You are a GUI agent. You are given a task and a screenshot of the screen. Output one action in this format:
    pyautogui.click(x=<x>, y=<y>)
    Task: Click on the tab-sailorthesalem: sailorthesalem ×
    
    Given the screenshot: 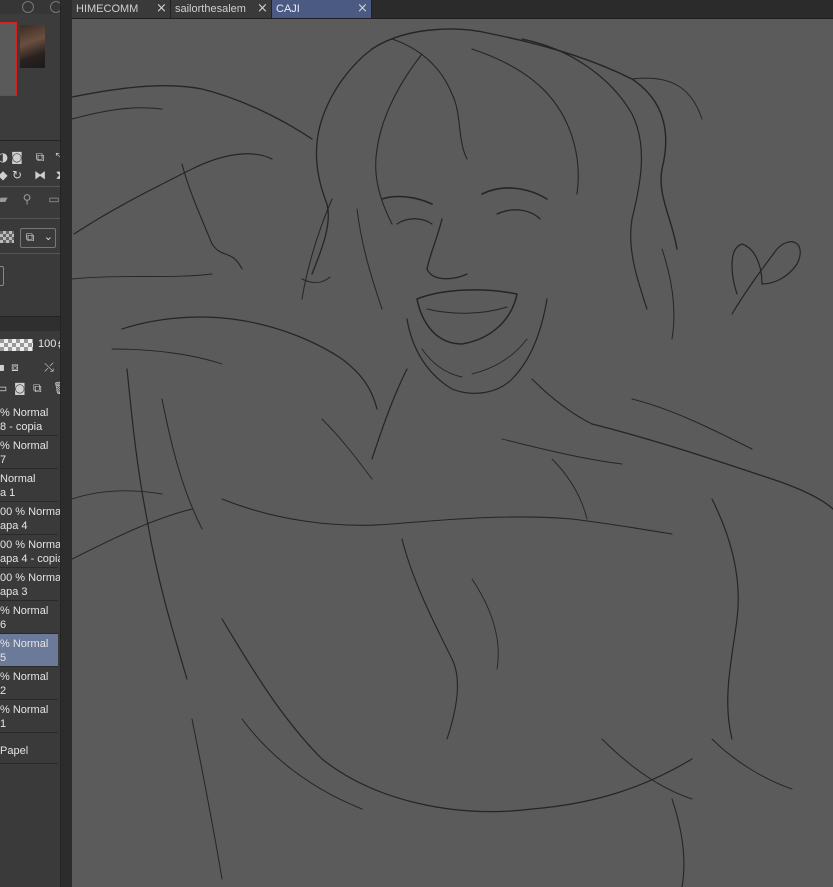 What is the action you would take?
    pyautogui.click(x=221, y=9)
    